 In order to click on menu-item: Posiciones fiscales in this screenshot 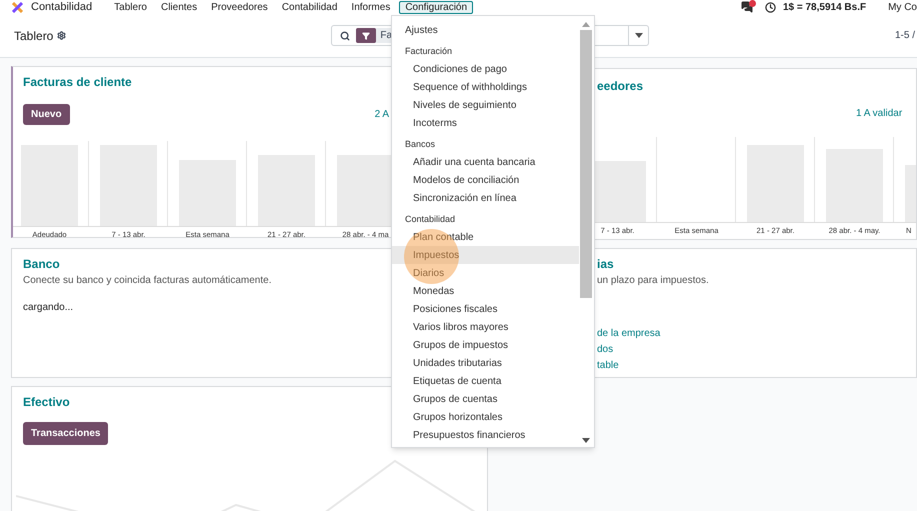, I will do `click(485, 309)`.